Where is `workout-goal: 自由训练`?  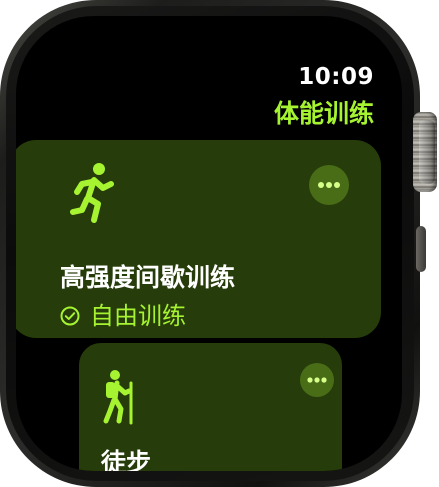
workout-goal: 自由训练 is located at coordinates (123, 313).